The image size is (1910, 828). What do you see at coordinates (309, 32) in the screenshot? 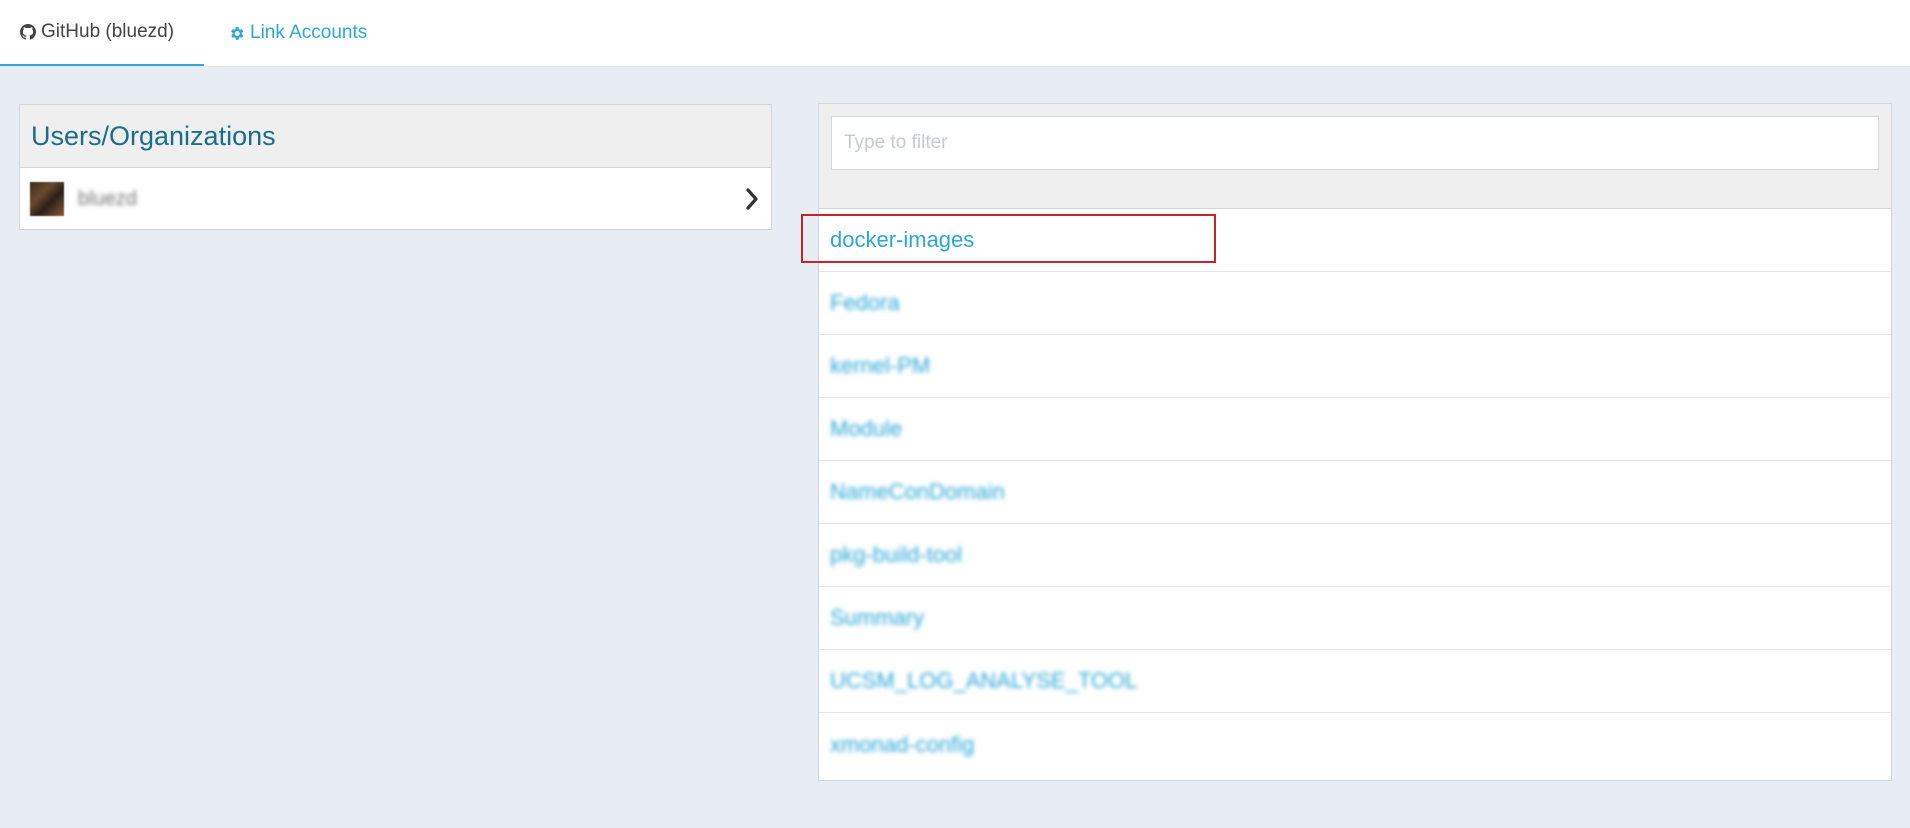
I see `tab-link-accounts-label: Link Accounts` at bounding box center [309, 32].